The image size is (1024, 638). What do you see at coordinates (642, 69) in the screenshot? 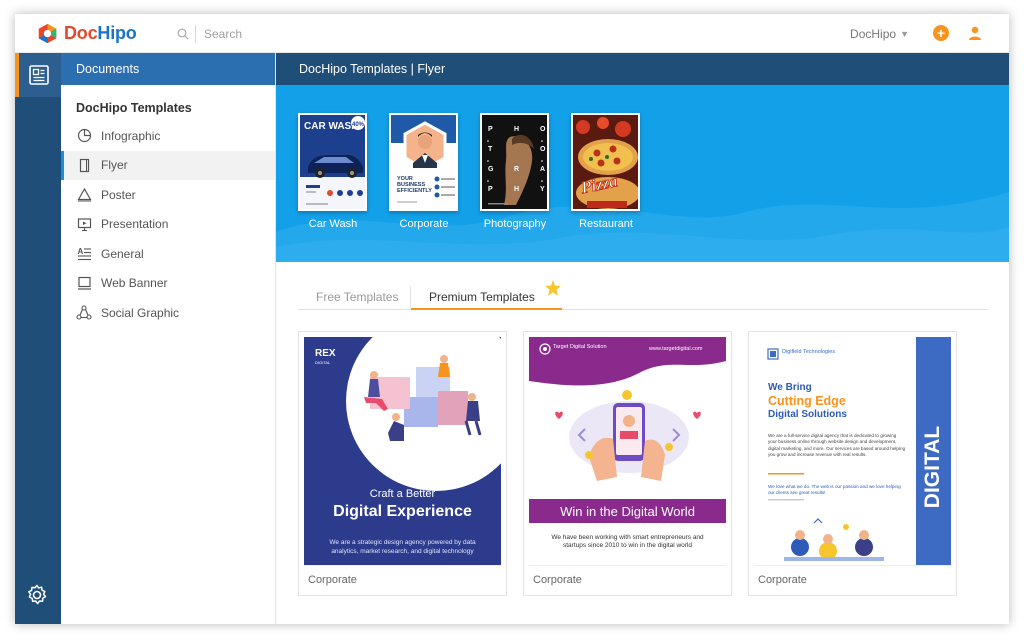
I see `breadcrumb: DocHipo Templates | Flyer` at bounding box center [642, 69].